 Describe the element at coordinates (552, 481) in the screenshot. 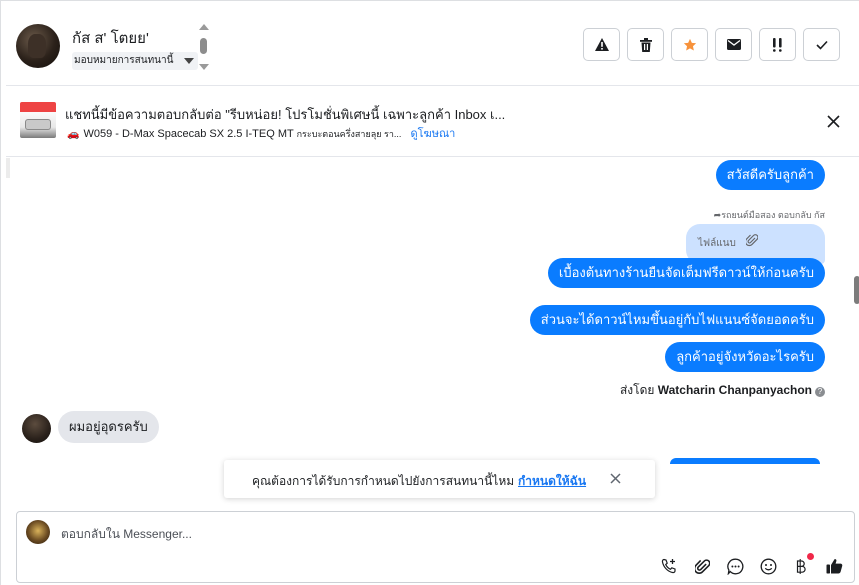

I see `assign-to-me-link: กำหนดให้ฉัน` at that location.